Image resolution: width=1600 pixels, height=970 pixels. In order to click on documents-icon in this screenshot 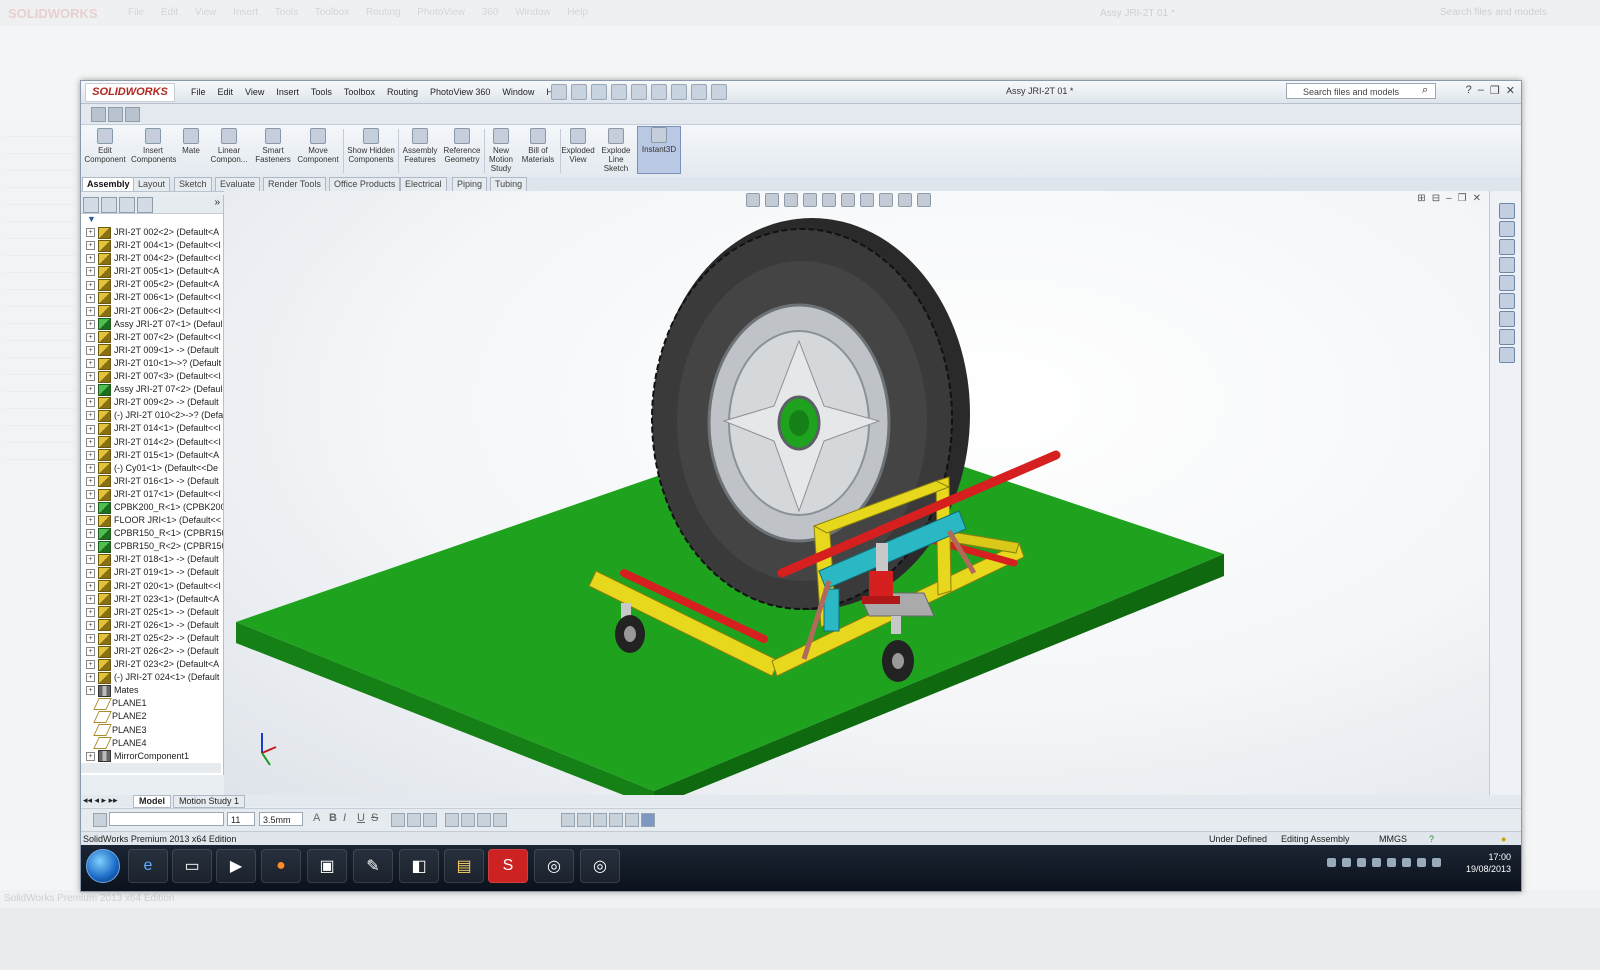, I will do `click(1507, 355)`.